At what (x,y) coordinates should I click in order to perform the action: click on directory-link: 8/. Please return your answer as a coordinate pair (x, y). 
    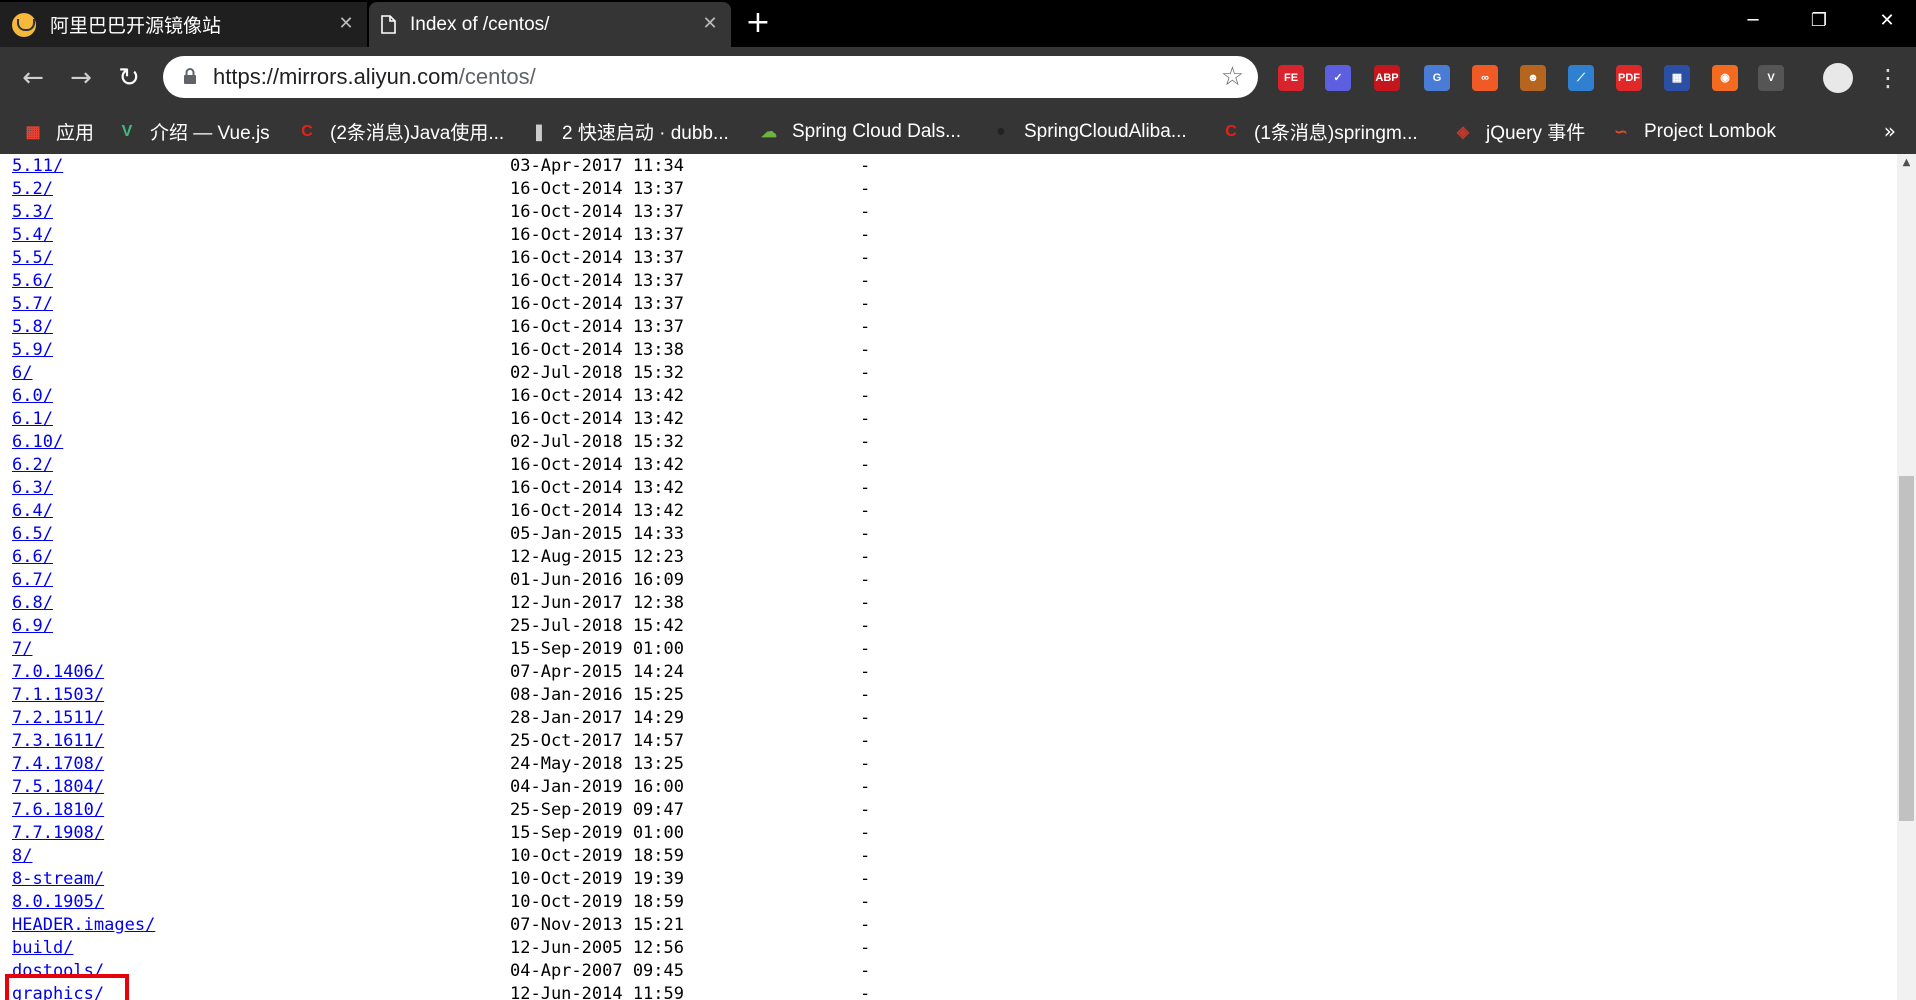
    Looking at the image, I should click on (22, 856).